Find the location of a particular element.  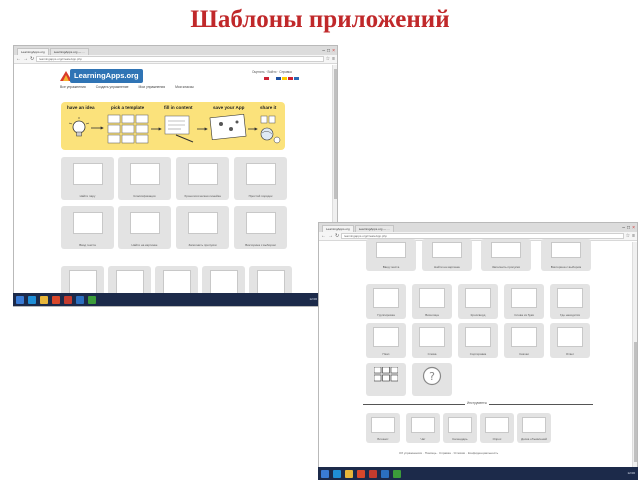

language-flags is located at coordinates (281, 78).